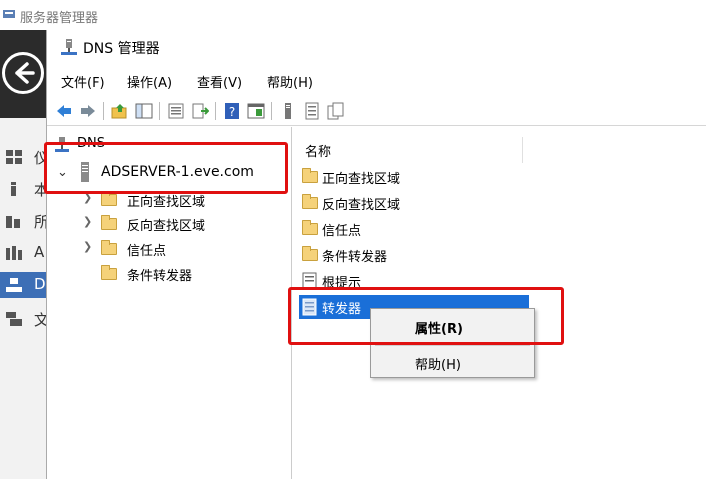 The width and height of the screenshot is (706, 479). Describe the element at coordinates (24, 319) in the screenshot. I see `sidebar-item-file-services: 文` at that location.